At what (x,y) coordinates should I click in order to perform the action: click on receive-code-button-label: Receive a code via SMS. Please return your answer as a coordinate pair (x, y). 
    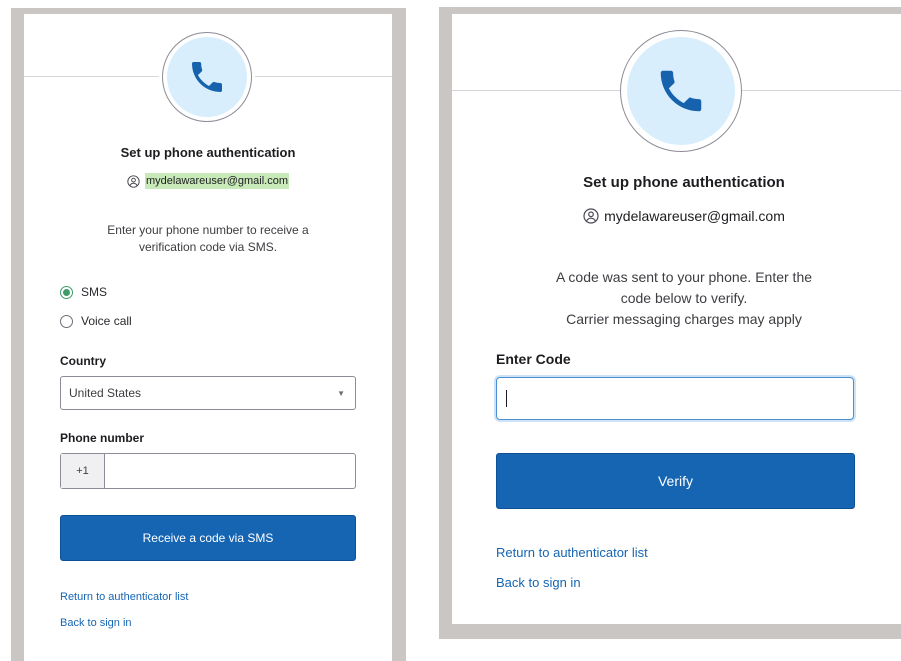
    Looking at the image, I should click on (208, 538).